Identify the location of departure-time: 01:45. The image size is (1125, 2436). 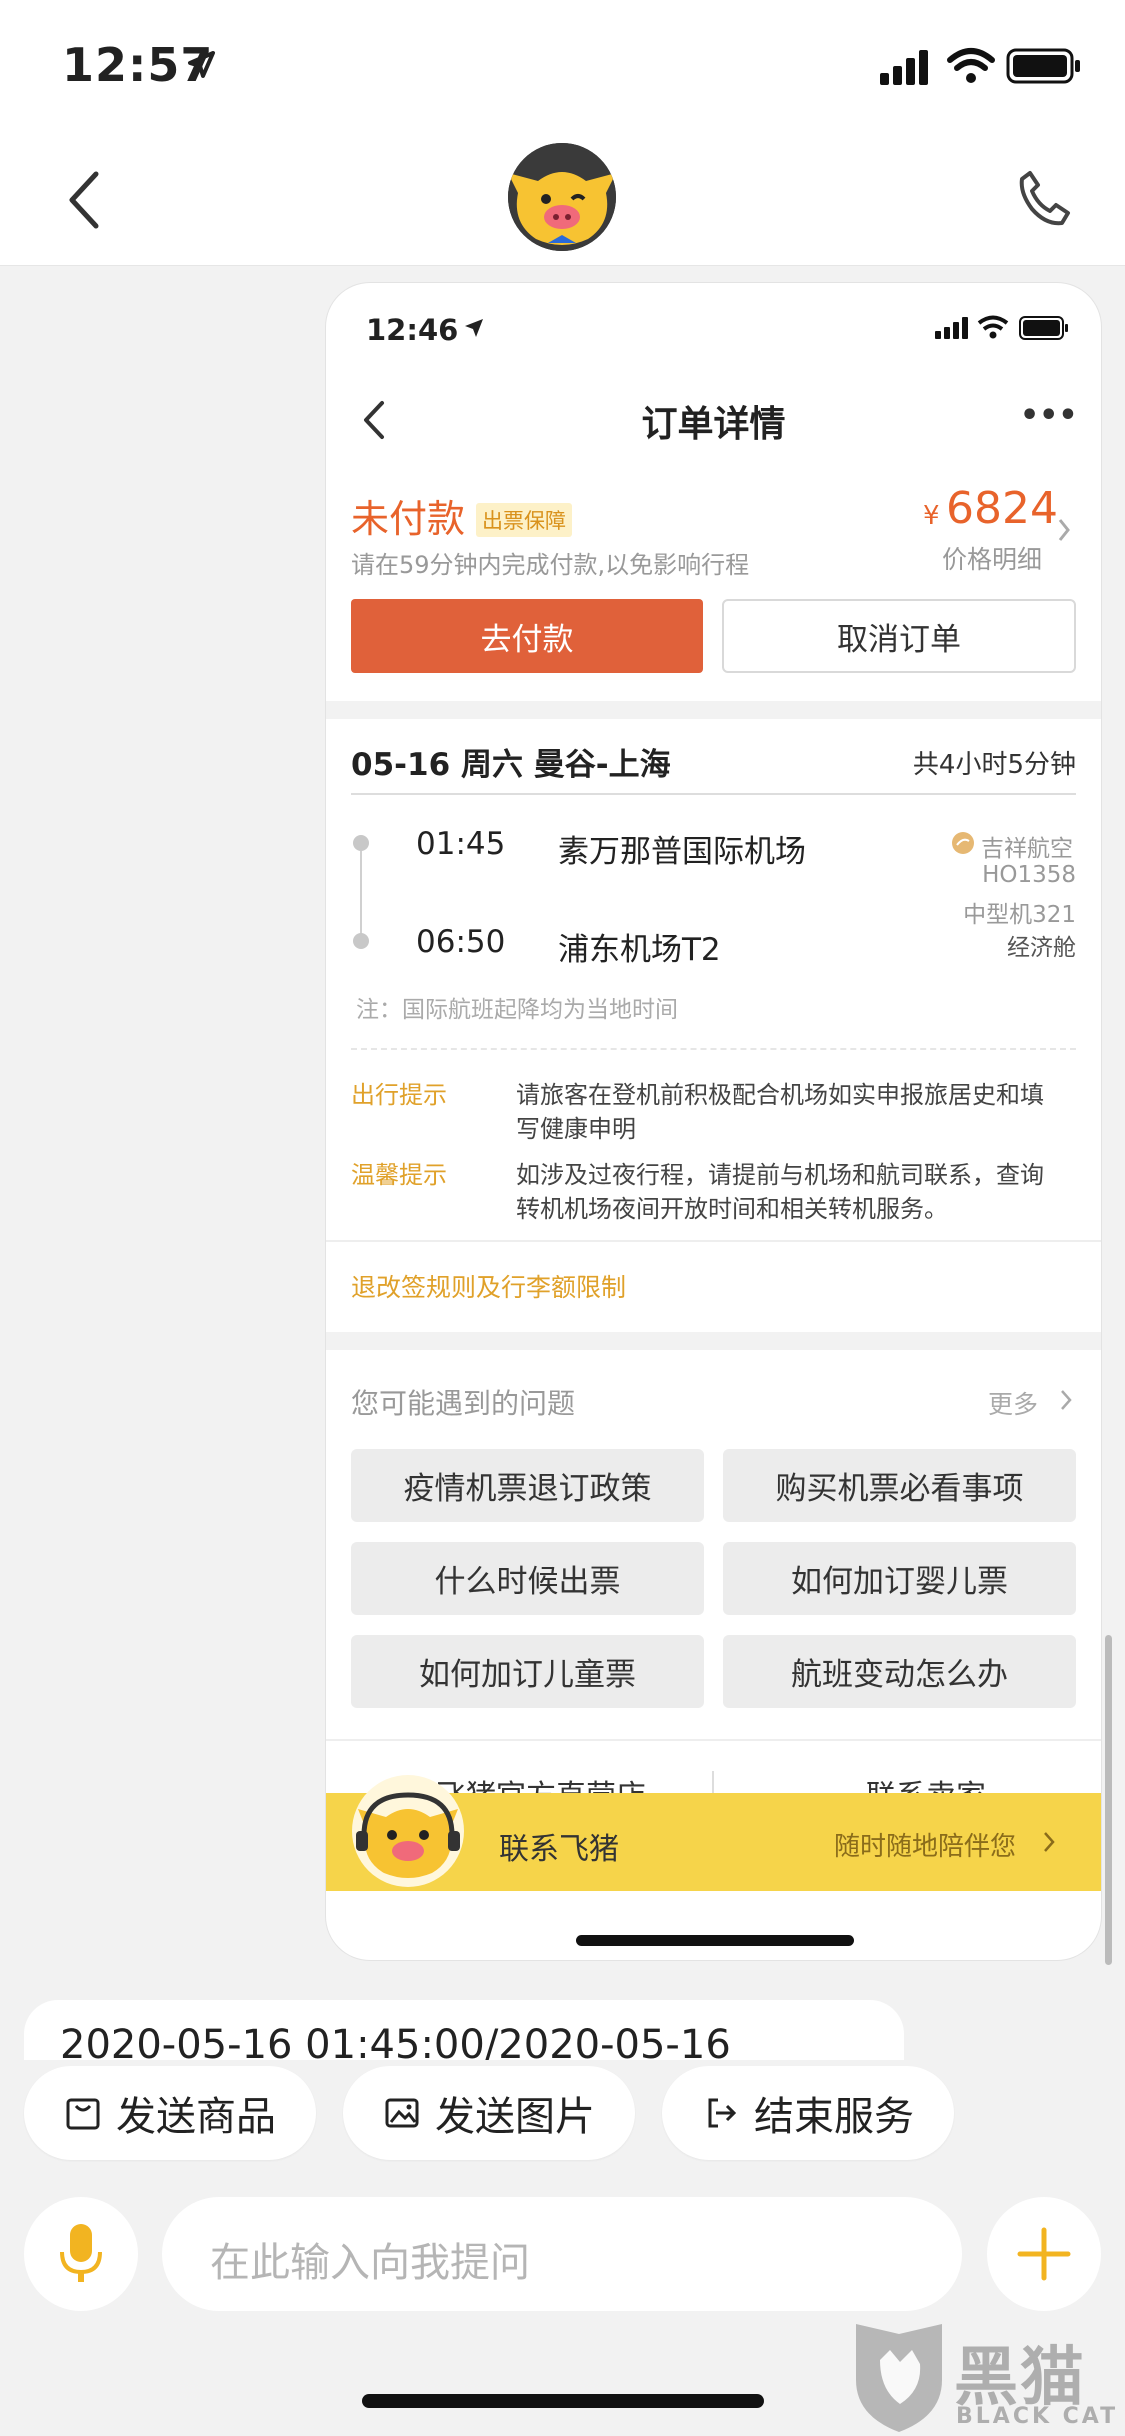
(461, 844).